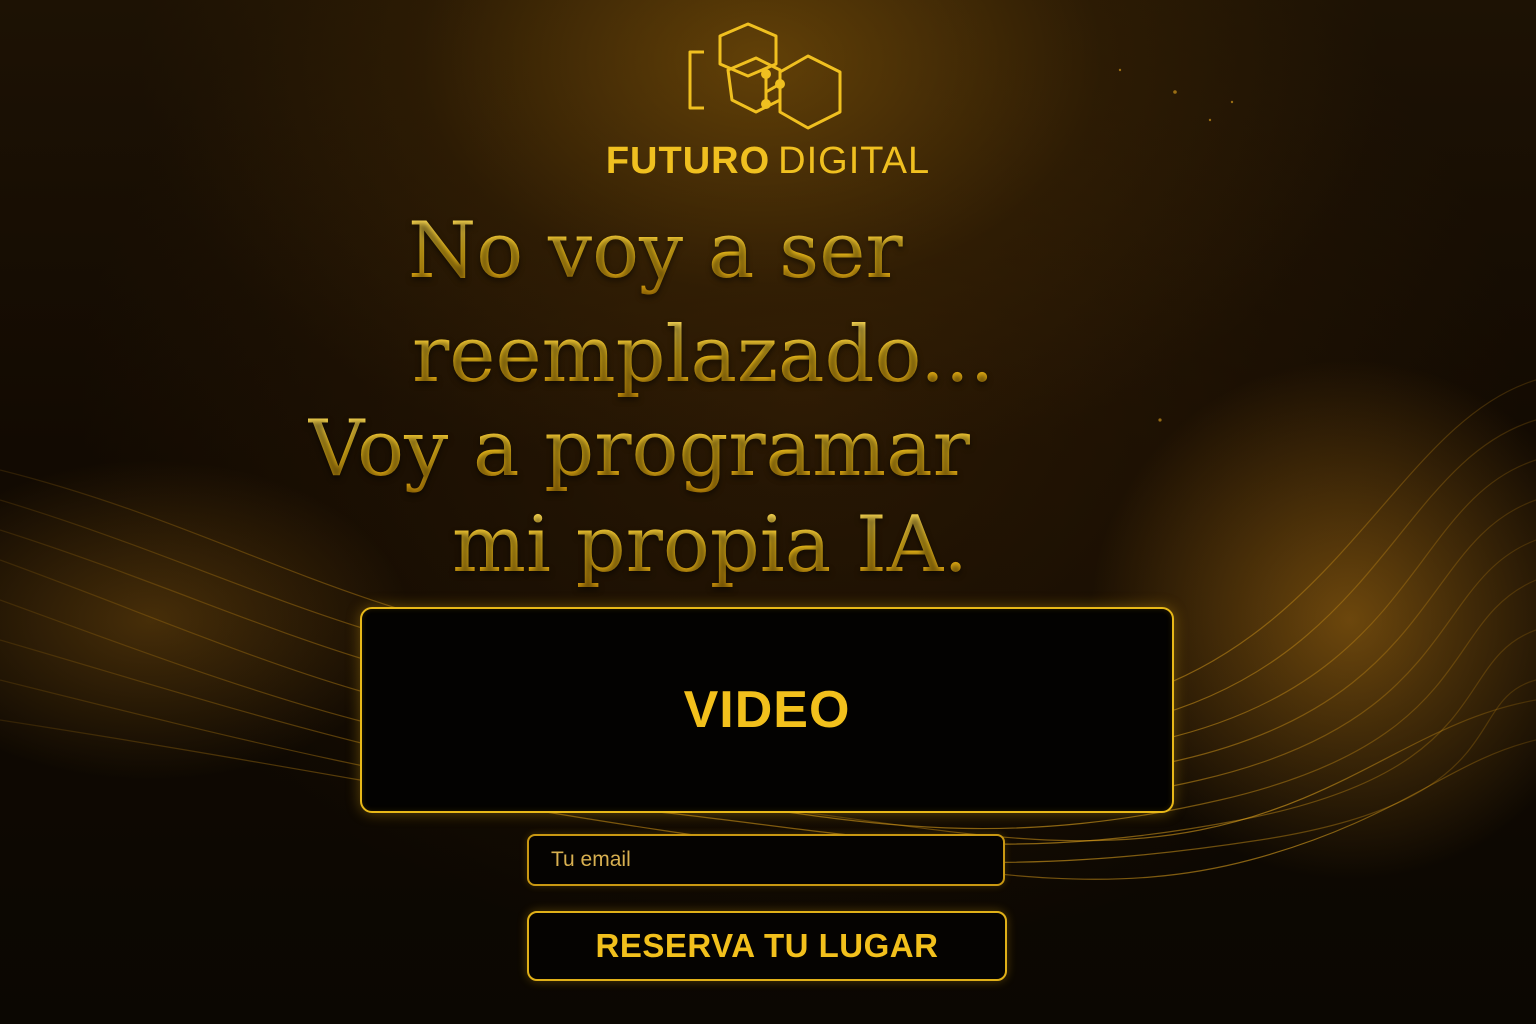 The image size is (1536, 1024). I want to click on reserve-spot-button: RESERVA TU LUGAR, so click(767, 946).